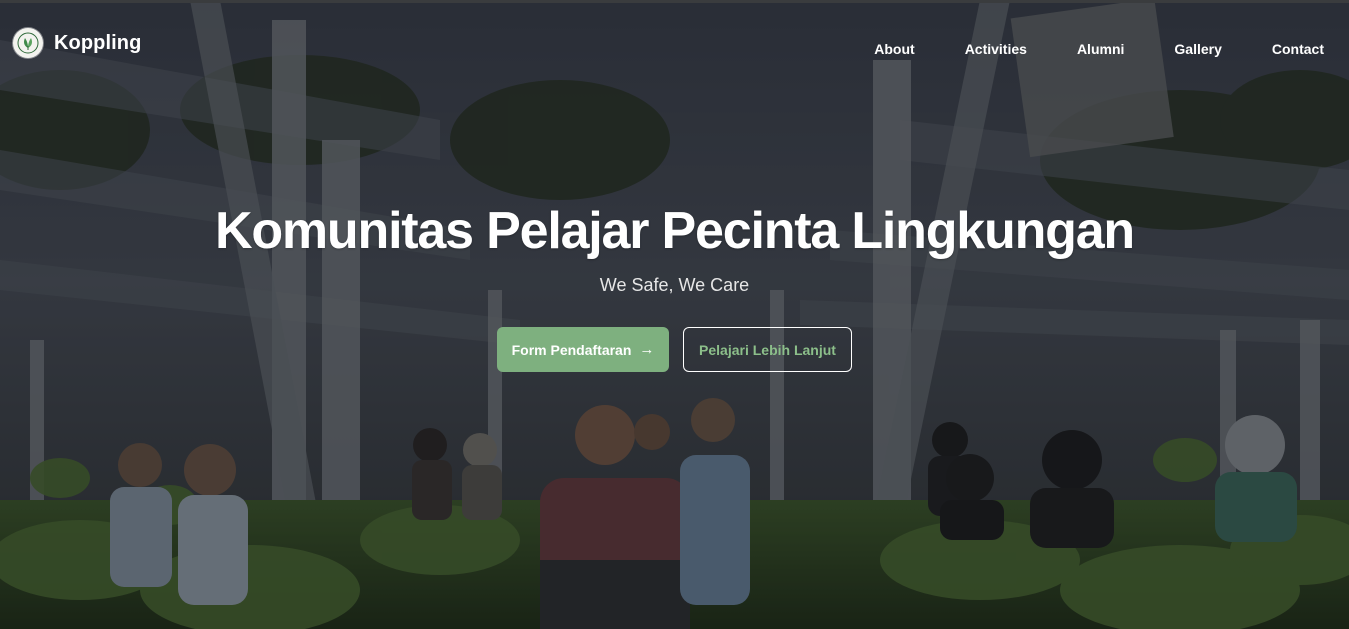  I want to click on nav-alumni: Alumni, so click(1100, 49).